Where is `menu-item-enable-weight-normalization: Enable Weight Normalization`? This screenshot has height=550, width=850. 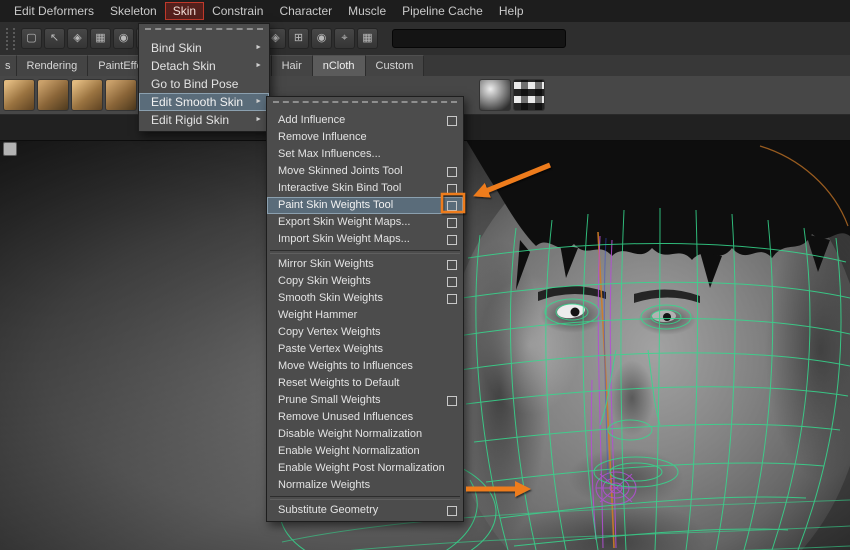 menu-item-enable-weight-normalization: Enable Weight Normalization is located at coordinates (365, 451).